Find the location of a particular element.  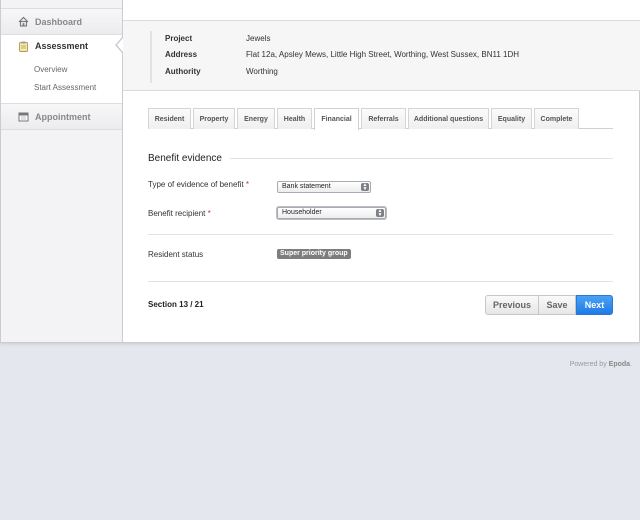

tab-health: Health is located at coordinates (294, 118).